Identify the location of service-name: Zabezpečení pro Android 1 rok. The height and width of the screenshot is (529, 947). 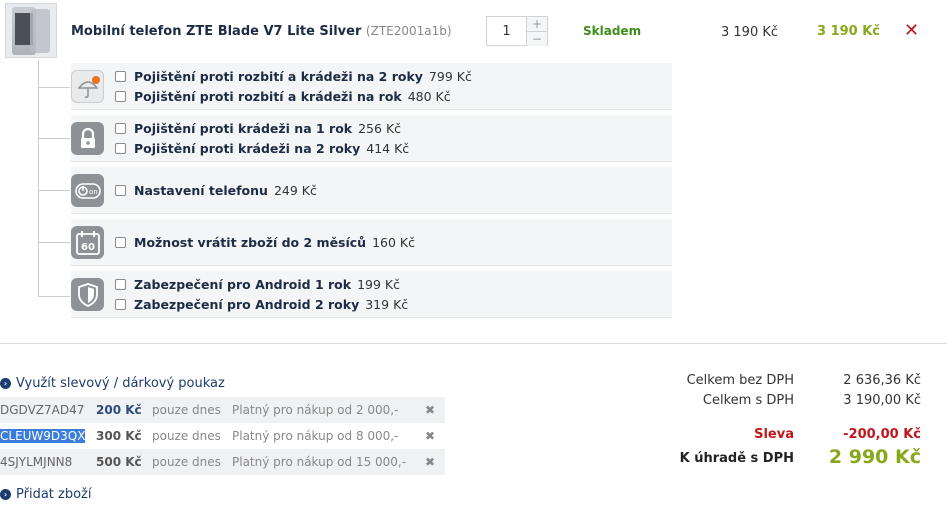
(243, 284).